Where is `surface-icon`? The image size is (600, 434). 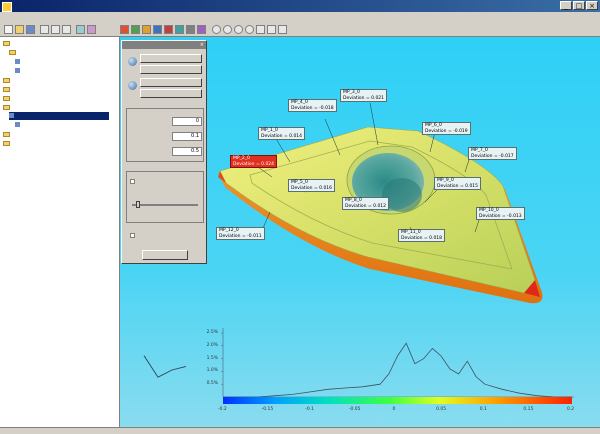
surface-icon is located at coordinates (146, 29).